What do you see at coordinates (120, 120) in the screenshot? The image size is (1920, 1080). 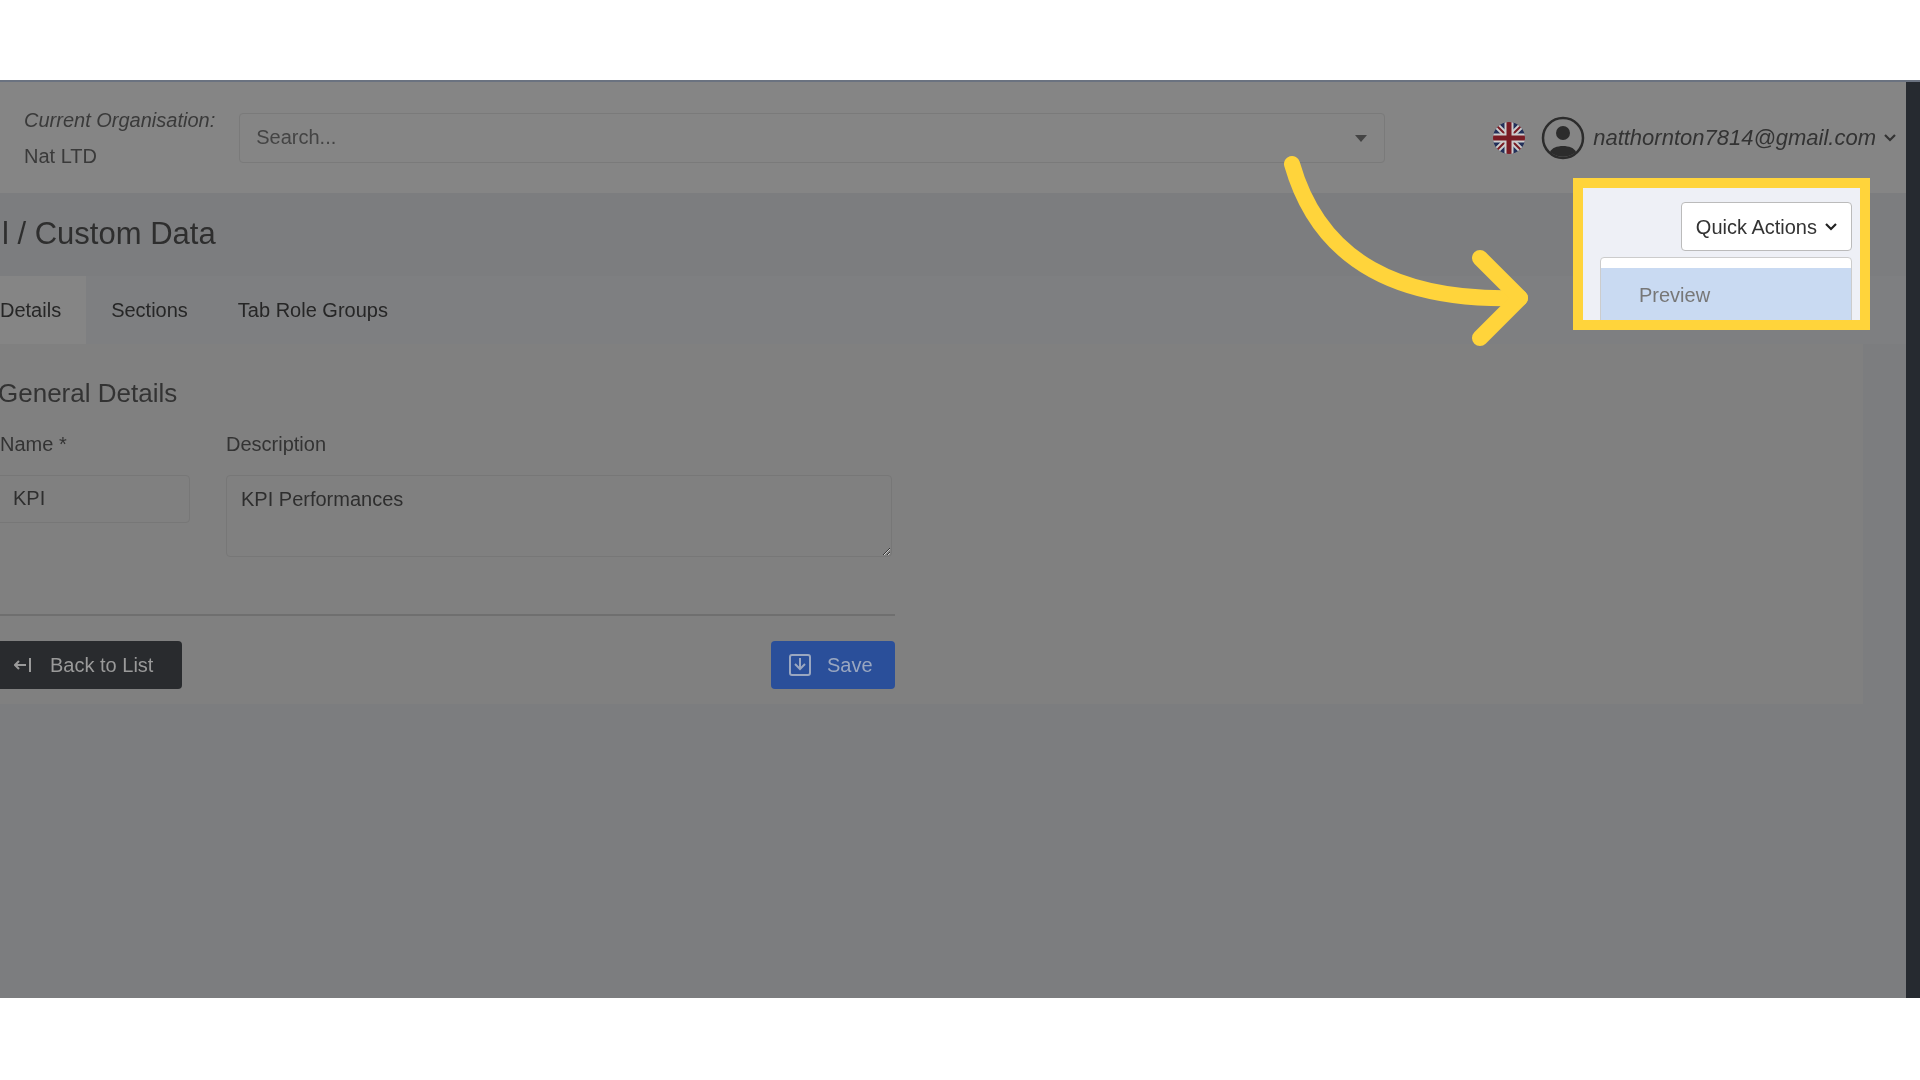 I see `organisation-label: Current Organisation:` at bounding box center [120, 120].